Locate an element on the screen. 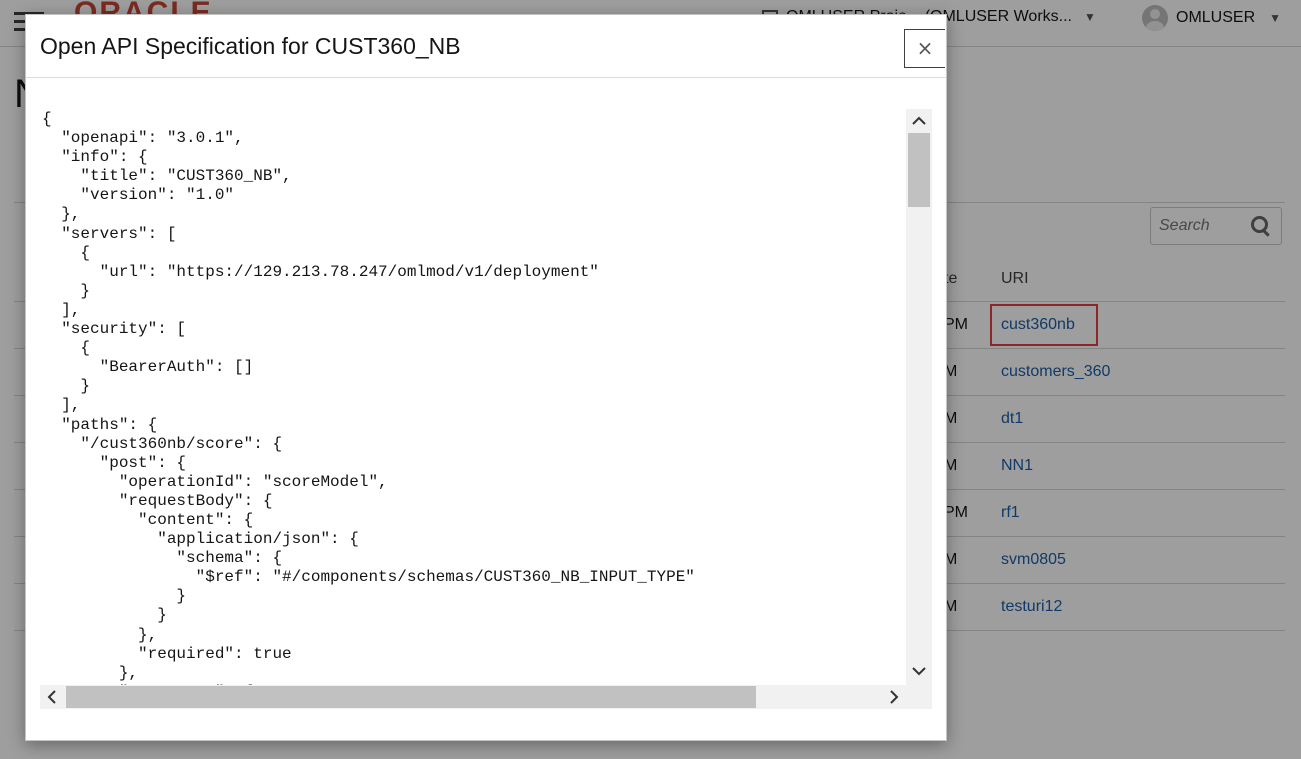  close-button: × is located at coordinates (924, 48).